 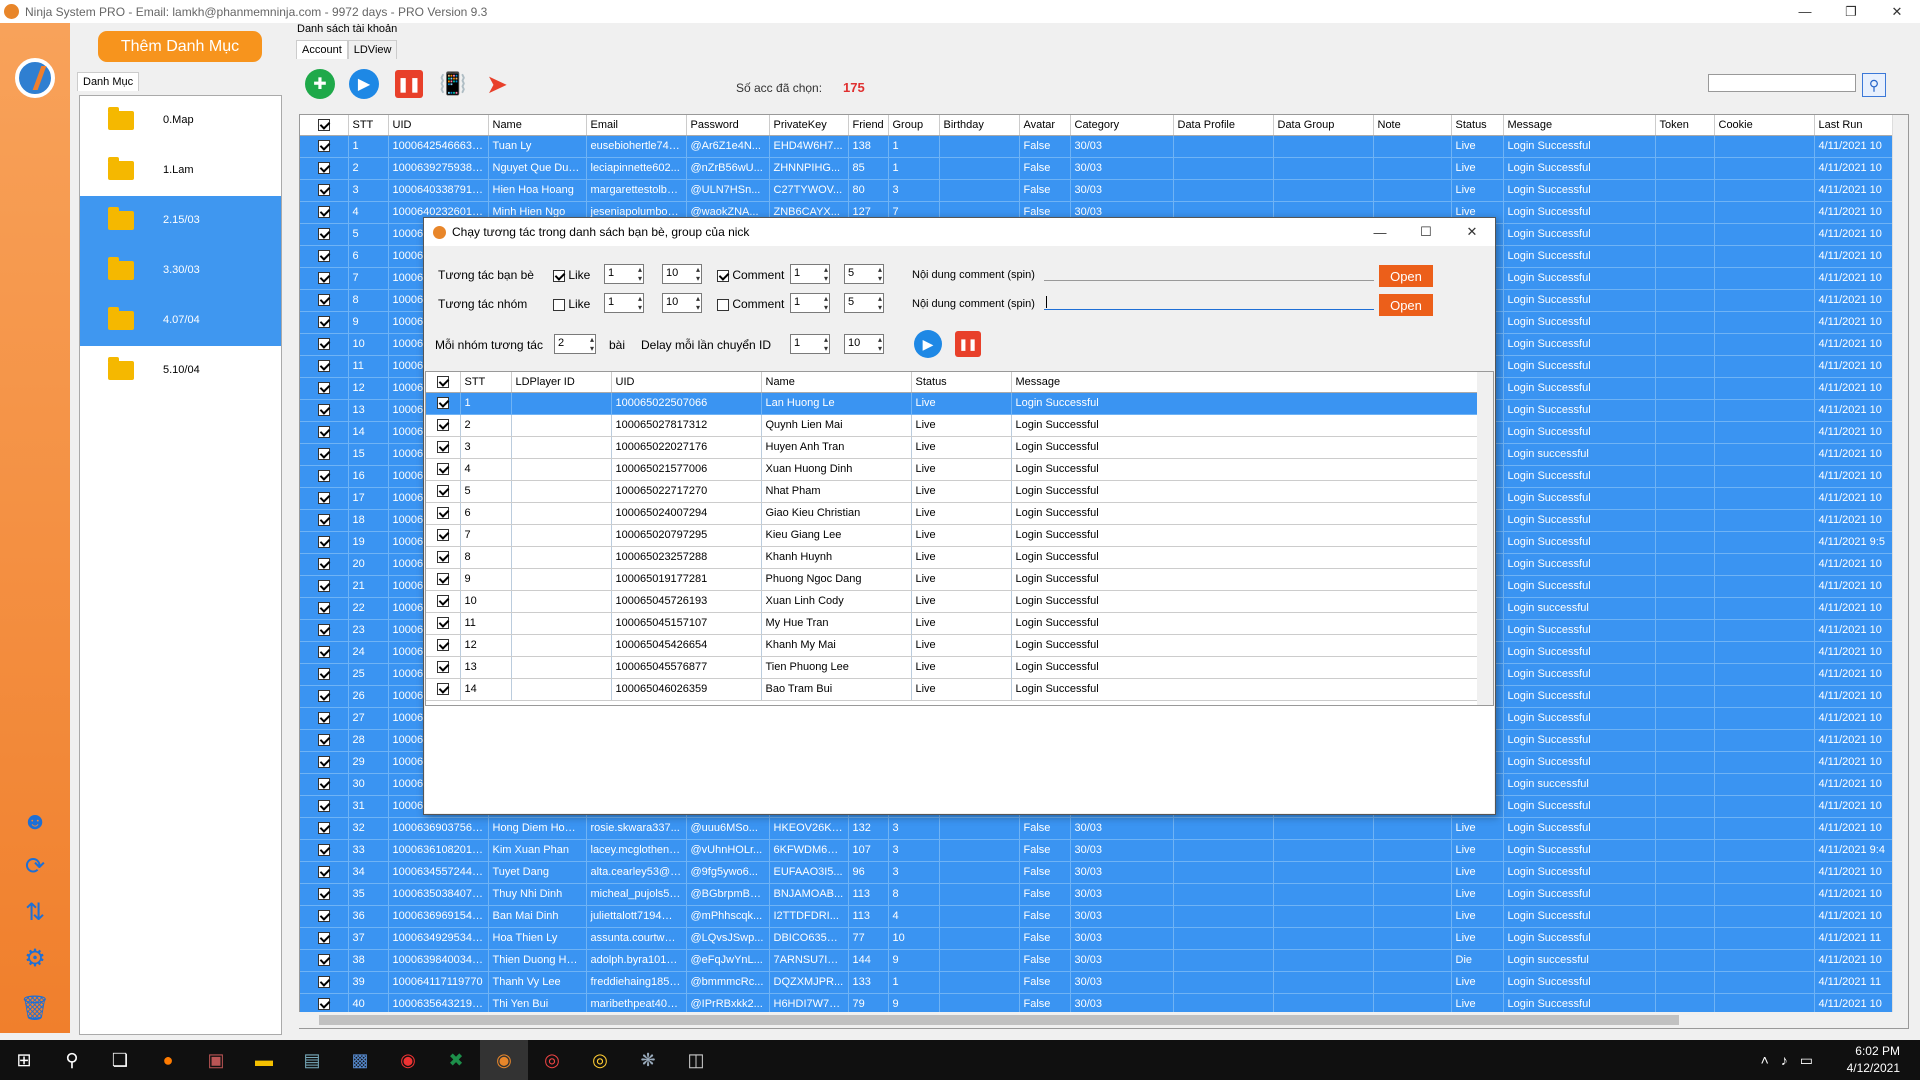 I want to click on dialog-close-button: ✕, so click(x=1472, y=232).